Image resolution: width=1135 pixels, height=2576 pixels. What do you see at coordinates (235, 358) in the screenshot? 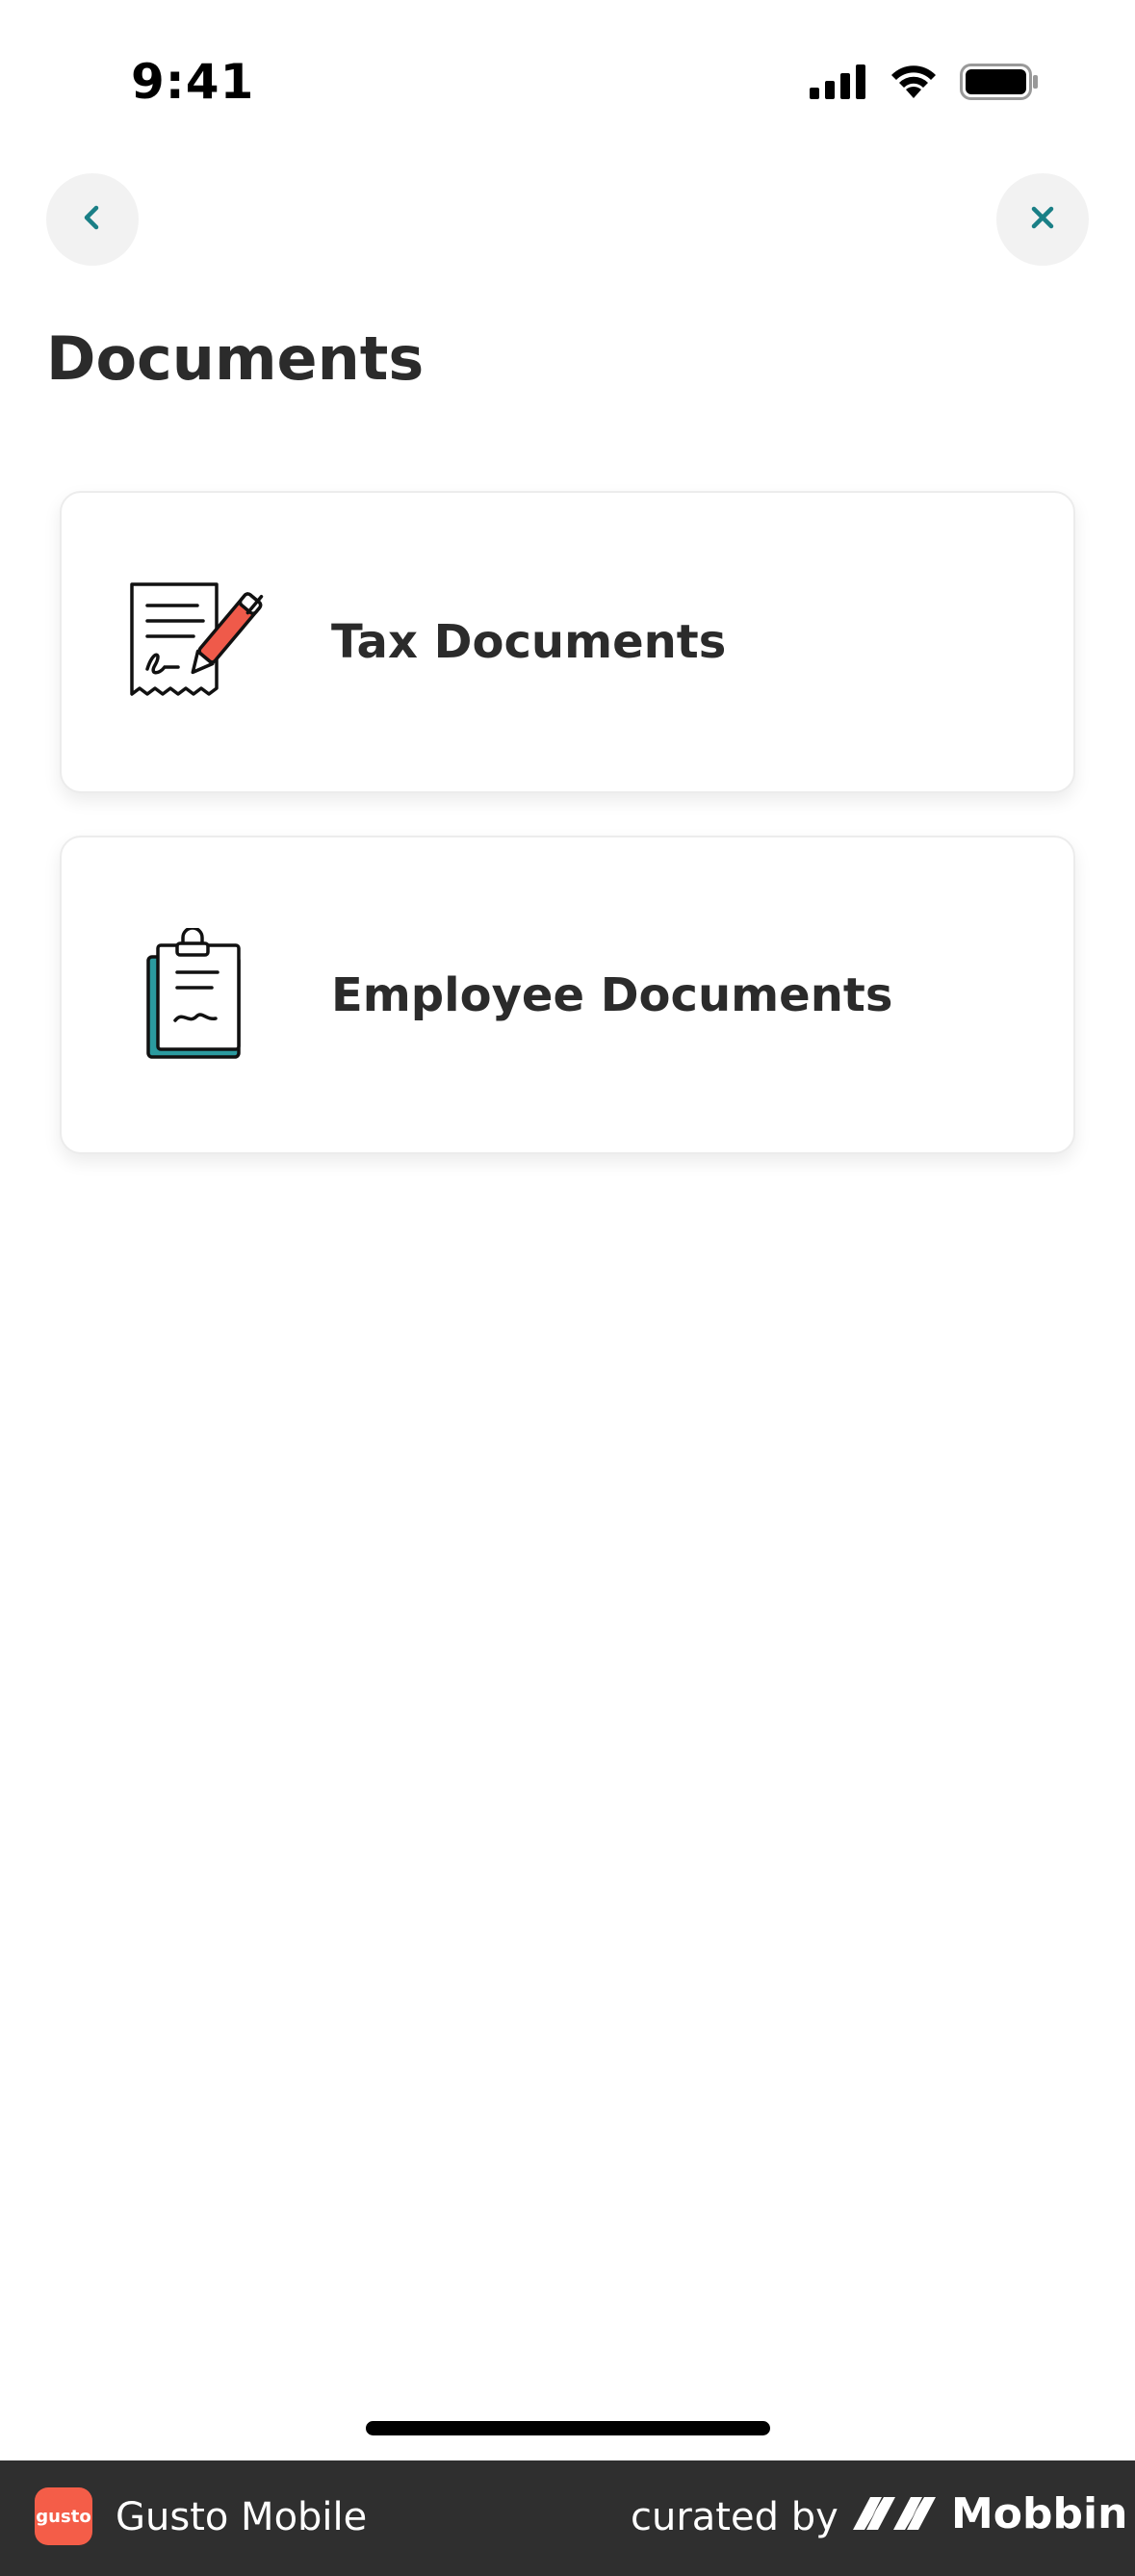
I see `page-title: Documents` at bounding box center [235, 358].